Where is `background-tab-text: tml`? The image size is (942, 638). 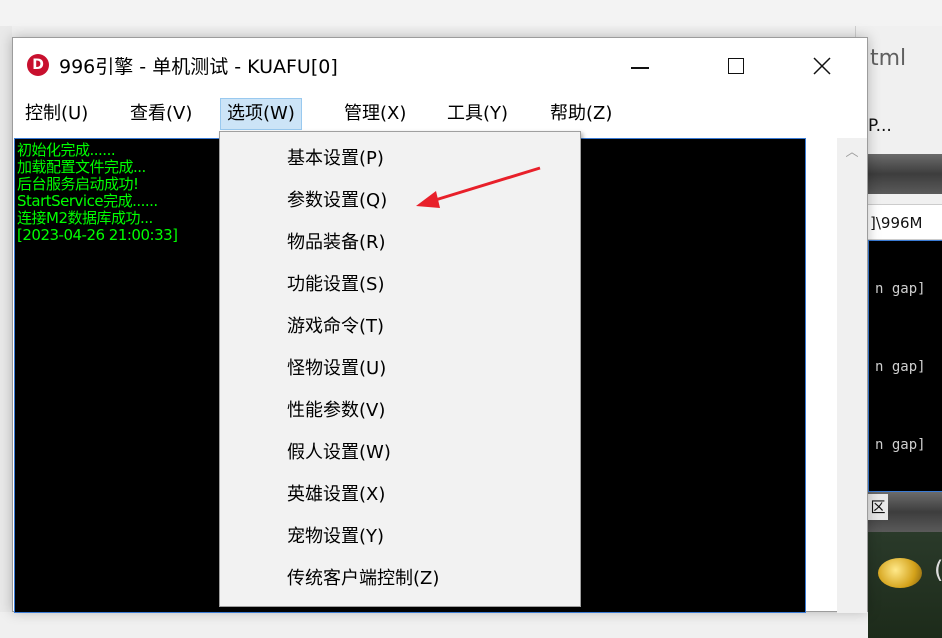
background-tab-text: tml is located at coordinates (888, 58).